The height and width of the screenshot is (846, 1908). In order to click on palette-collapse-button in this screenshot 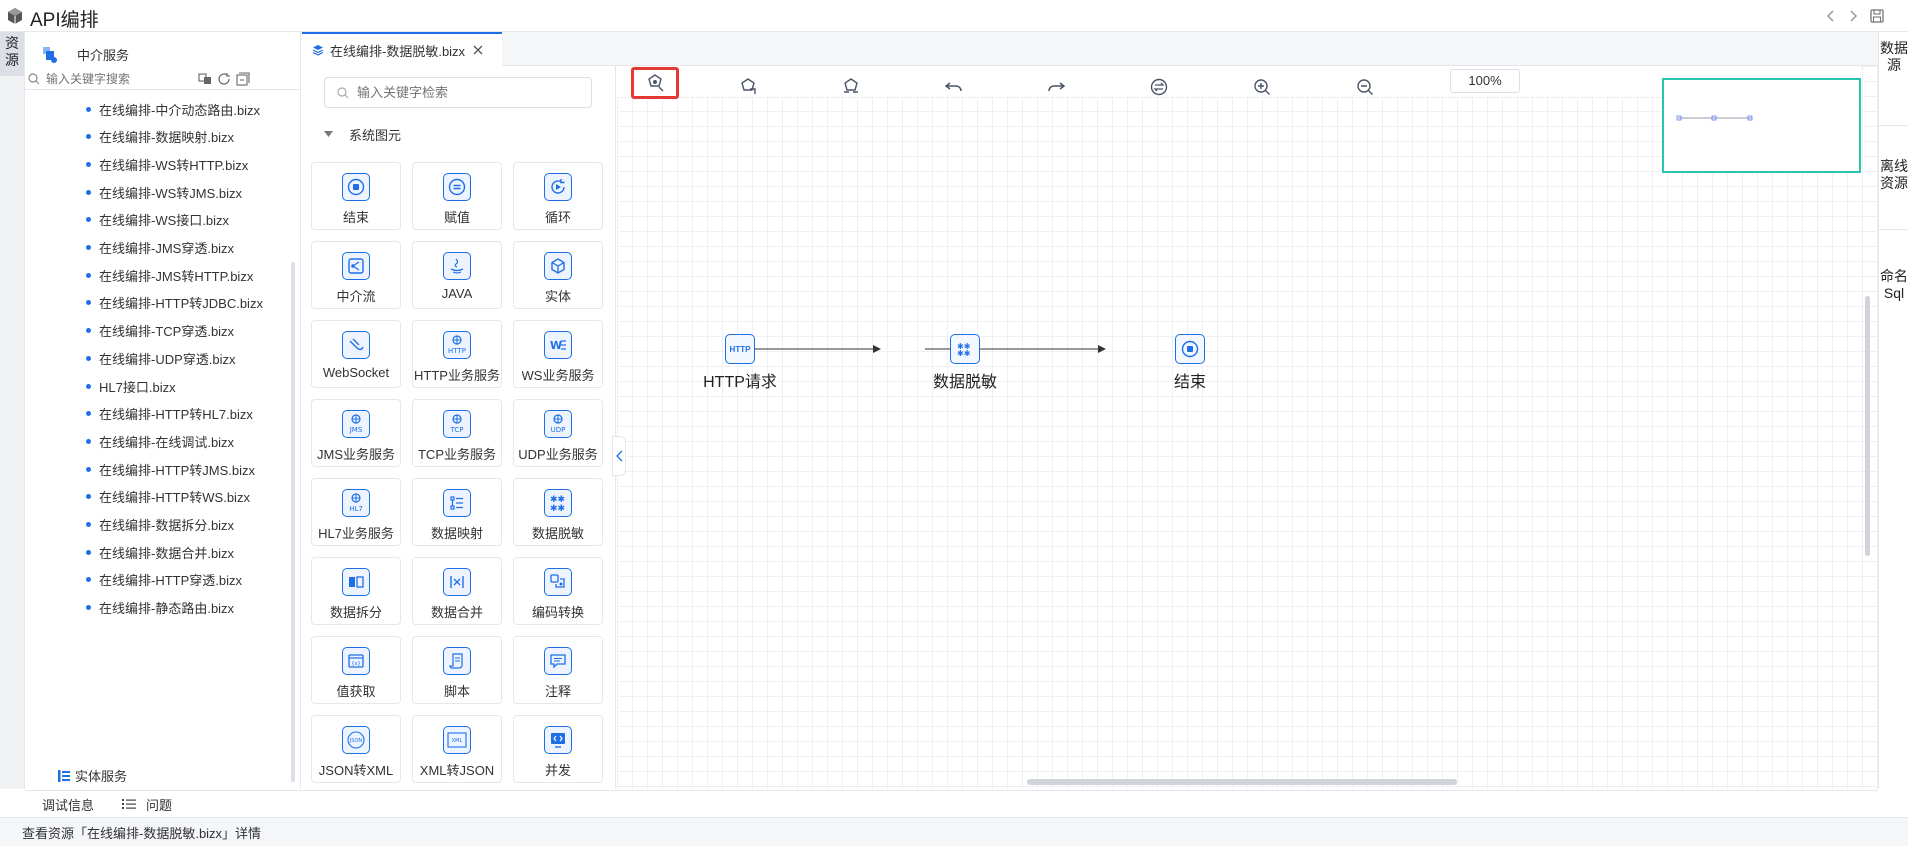, I will do `click(619, 456)`.